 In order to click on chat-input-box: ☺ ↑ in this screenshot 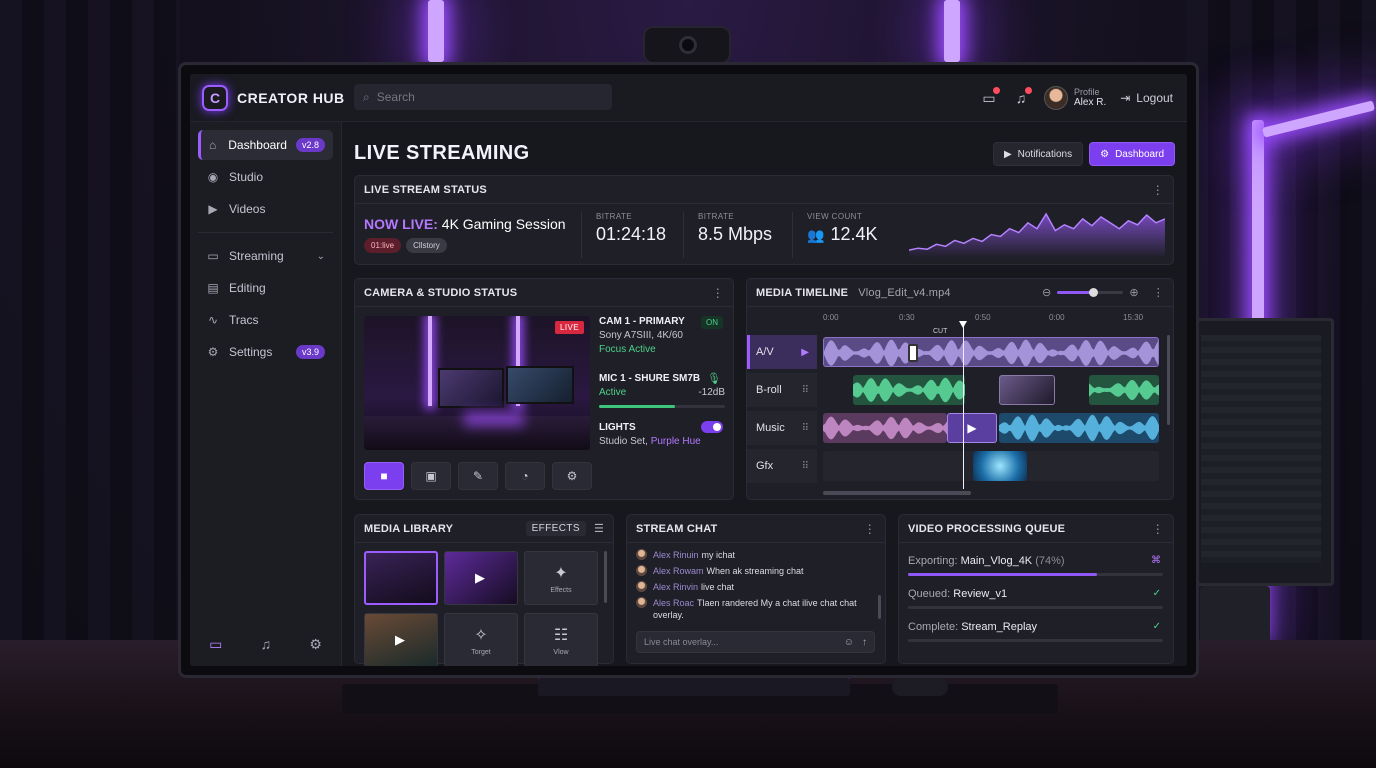, I will do `click(755, 642)`.